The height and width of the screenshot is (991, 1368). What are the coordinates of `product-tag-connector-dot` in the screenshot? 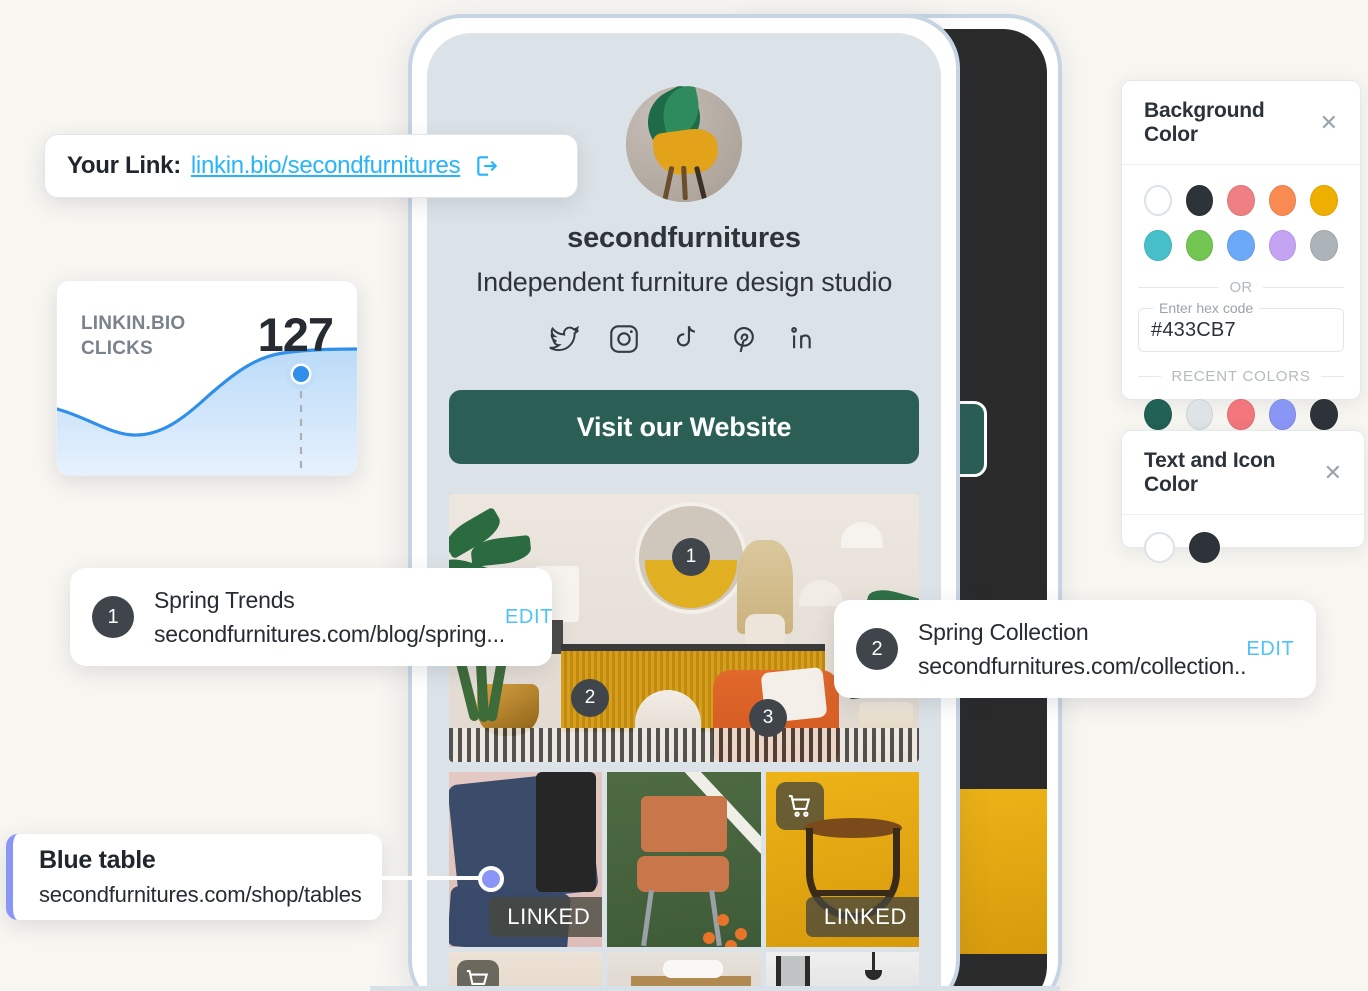 It's located at (491, 879).